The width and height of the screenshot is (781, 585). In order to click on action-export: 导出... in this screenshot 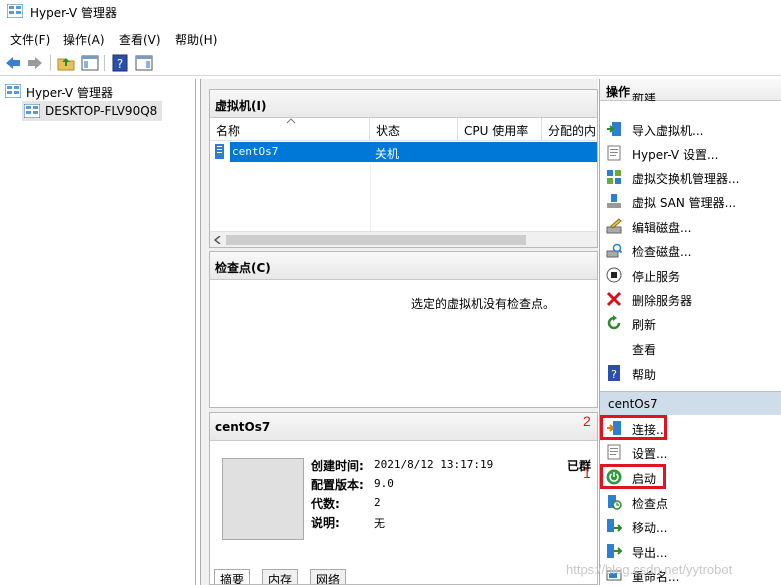, I will do `click(690, 551)`.